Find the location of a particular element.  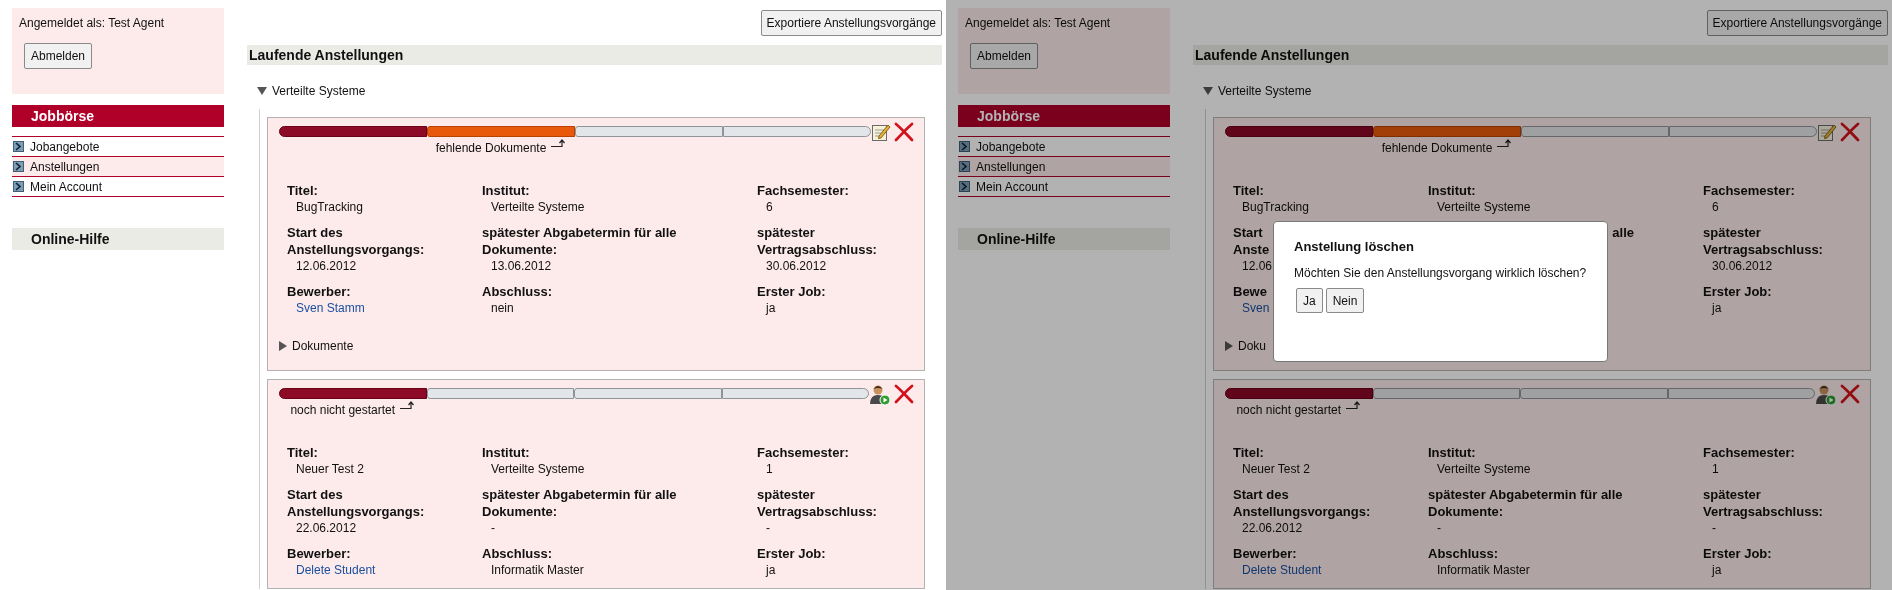

field-value: 12.06 is located at coordinates (1257, 266).